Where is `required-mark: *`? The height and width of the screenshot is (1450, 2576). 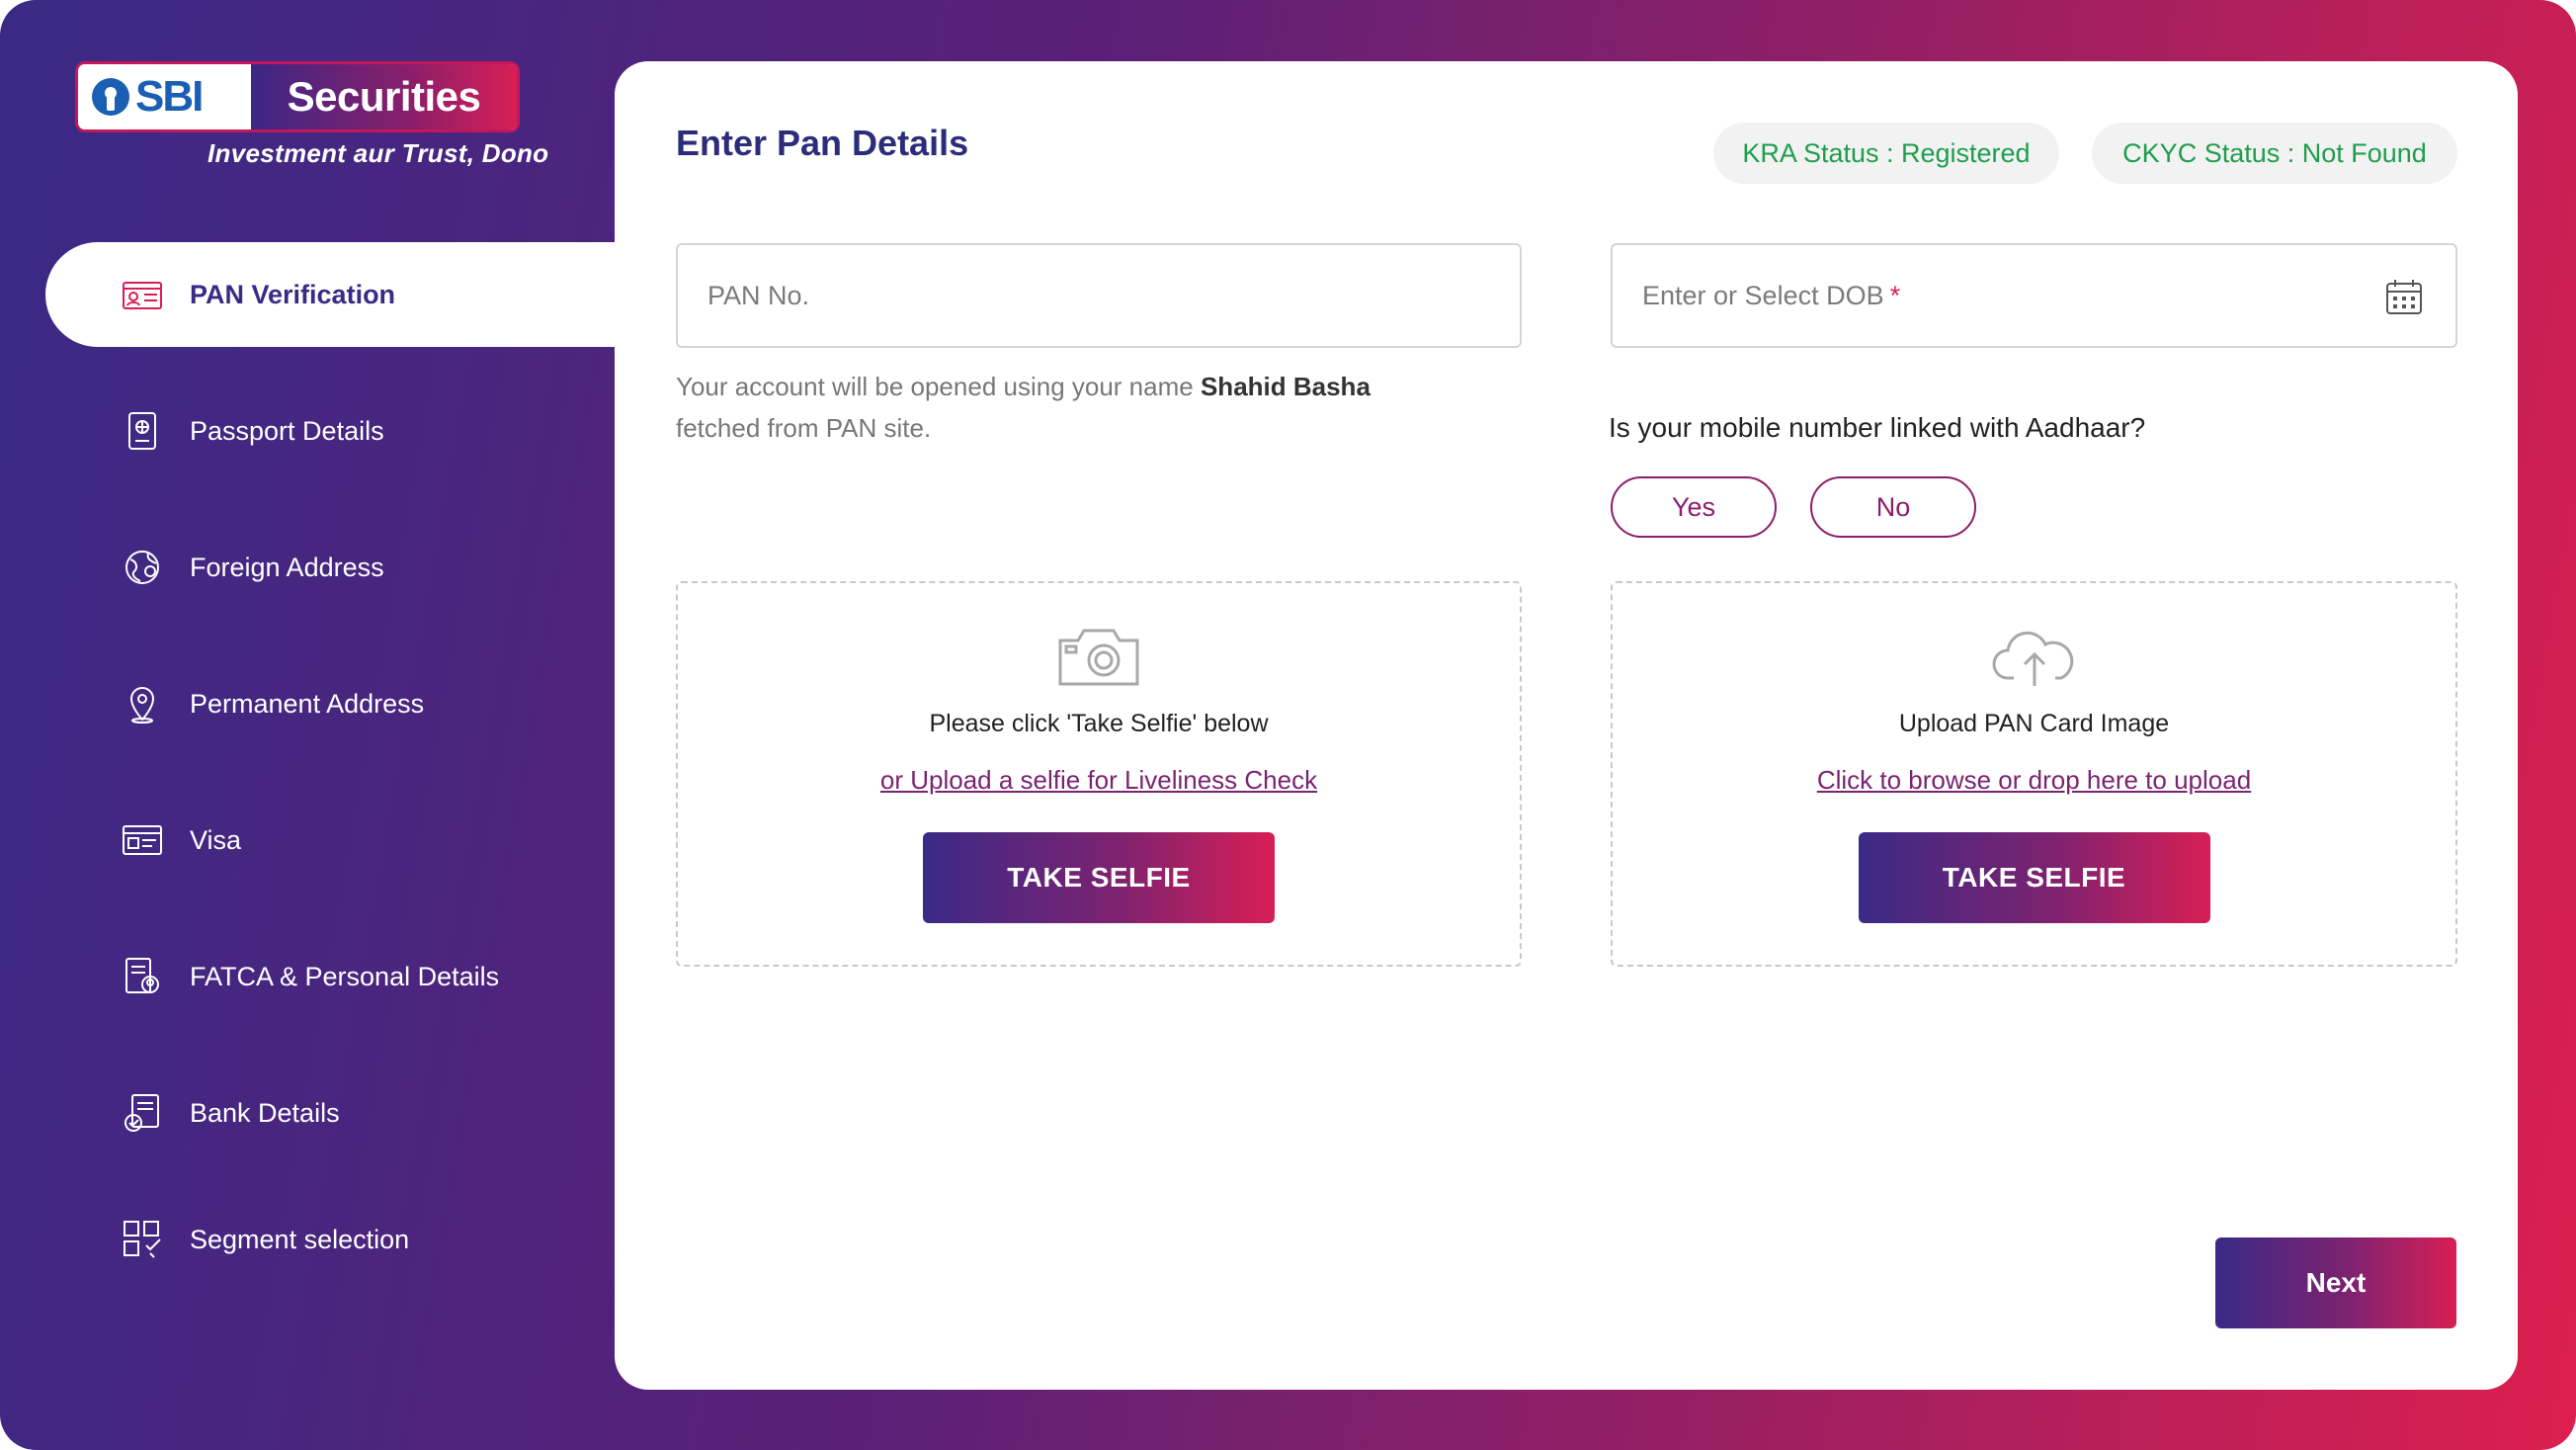 required-mark: * is located at coordinates (1895, 295).